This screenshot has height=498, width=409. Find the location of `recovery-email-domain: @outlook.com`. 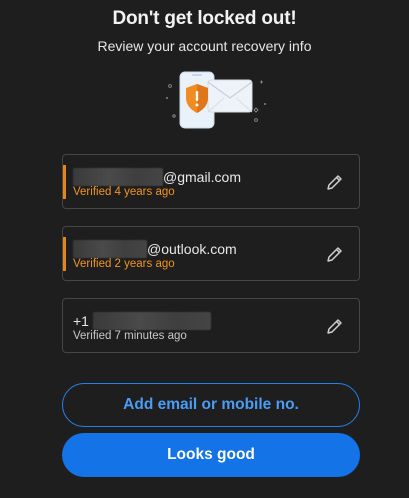

recovery-email-domain: @outlook.com is located at coordinates (192, 249).